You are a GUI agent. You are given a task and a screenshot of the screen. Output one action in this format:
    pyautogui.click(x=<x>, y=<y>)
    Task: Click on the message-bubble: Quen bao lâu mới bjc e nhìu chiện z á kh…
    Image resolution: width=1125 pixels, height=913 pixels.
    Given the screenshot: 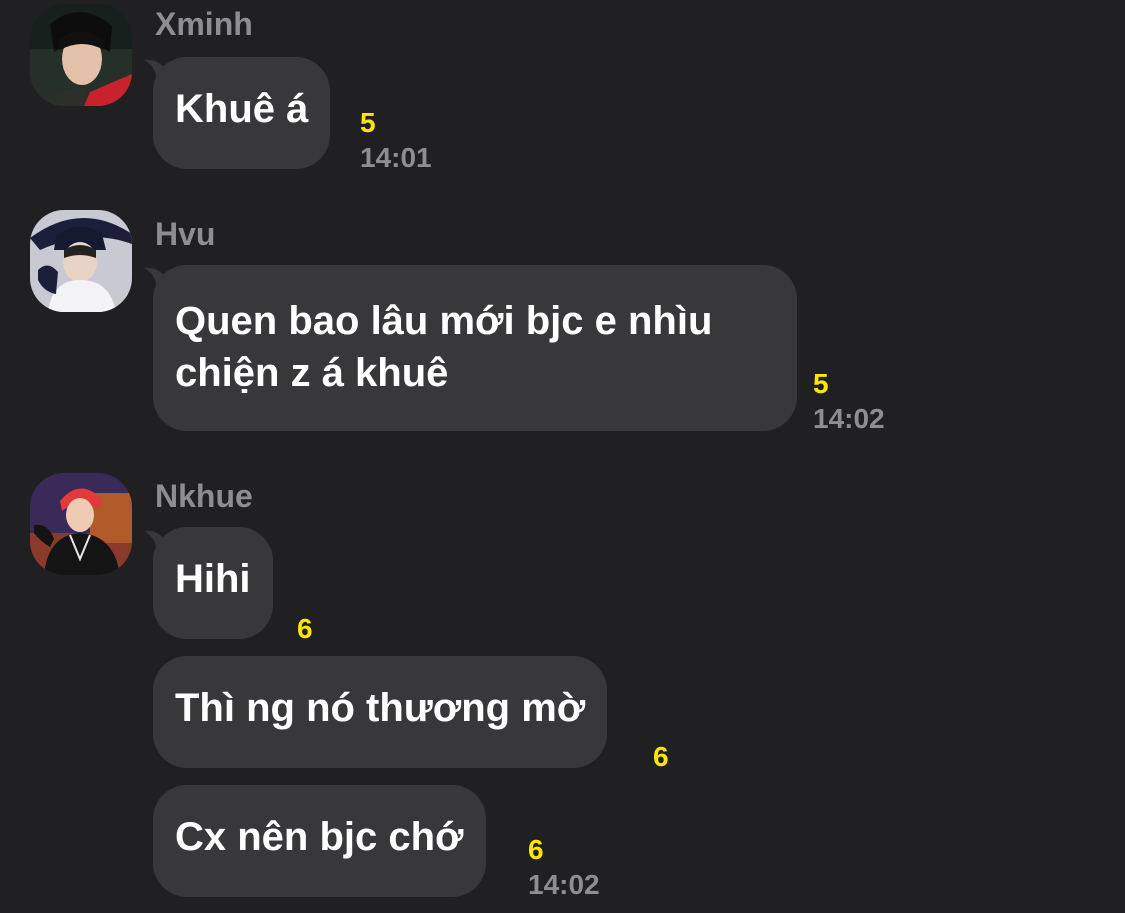 What is the action you would take?
    pyautogui.click(x=475, y=348)
    